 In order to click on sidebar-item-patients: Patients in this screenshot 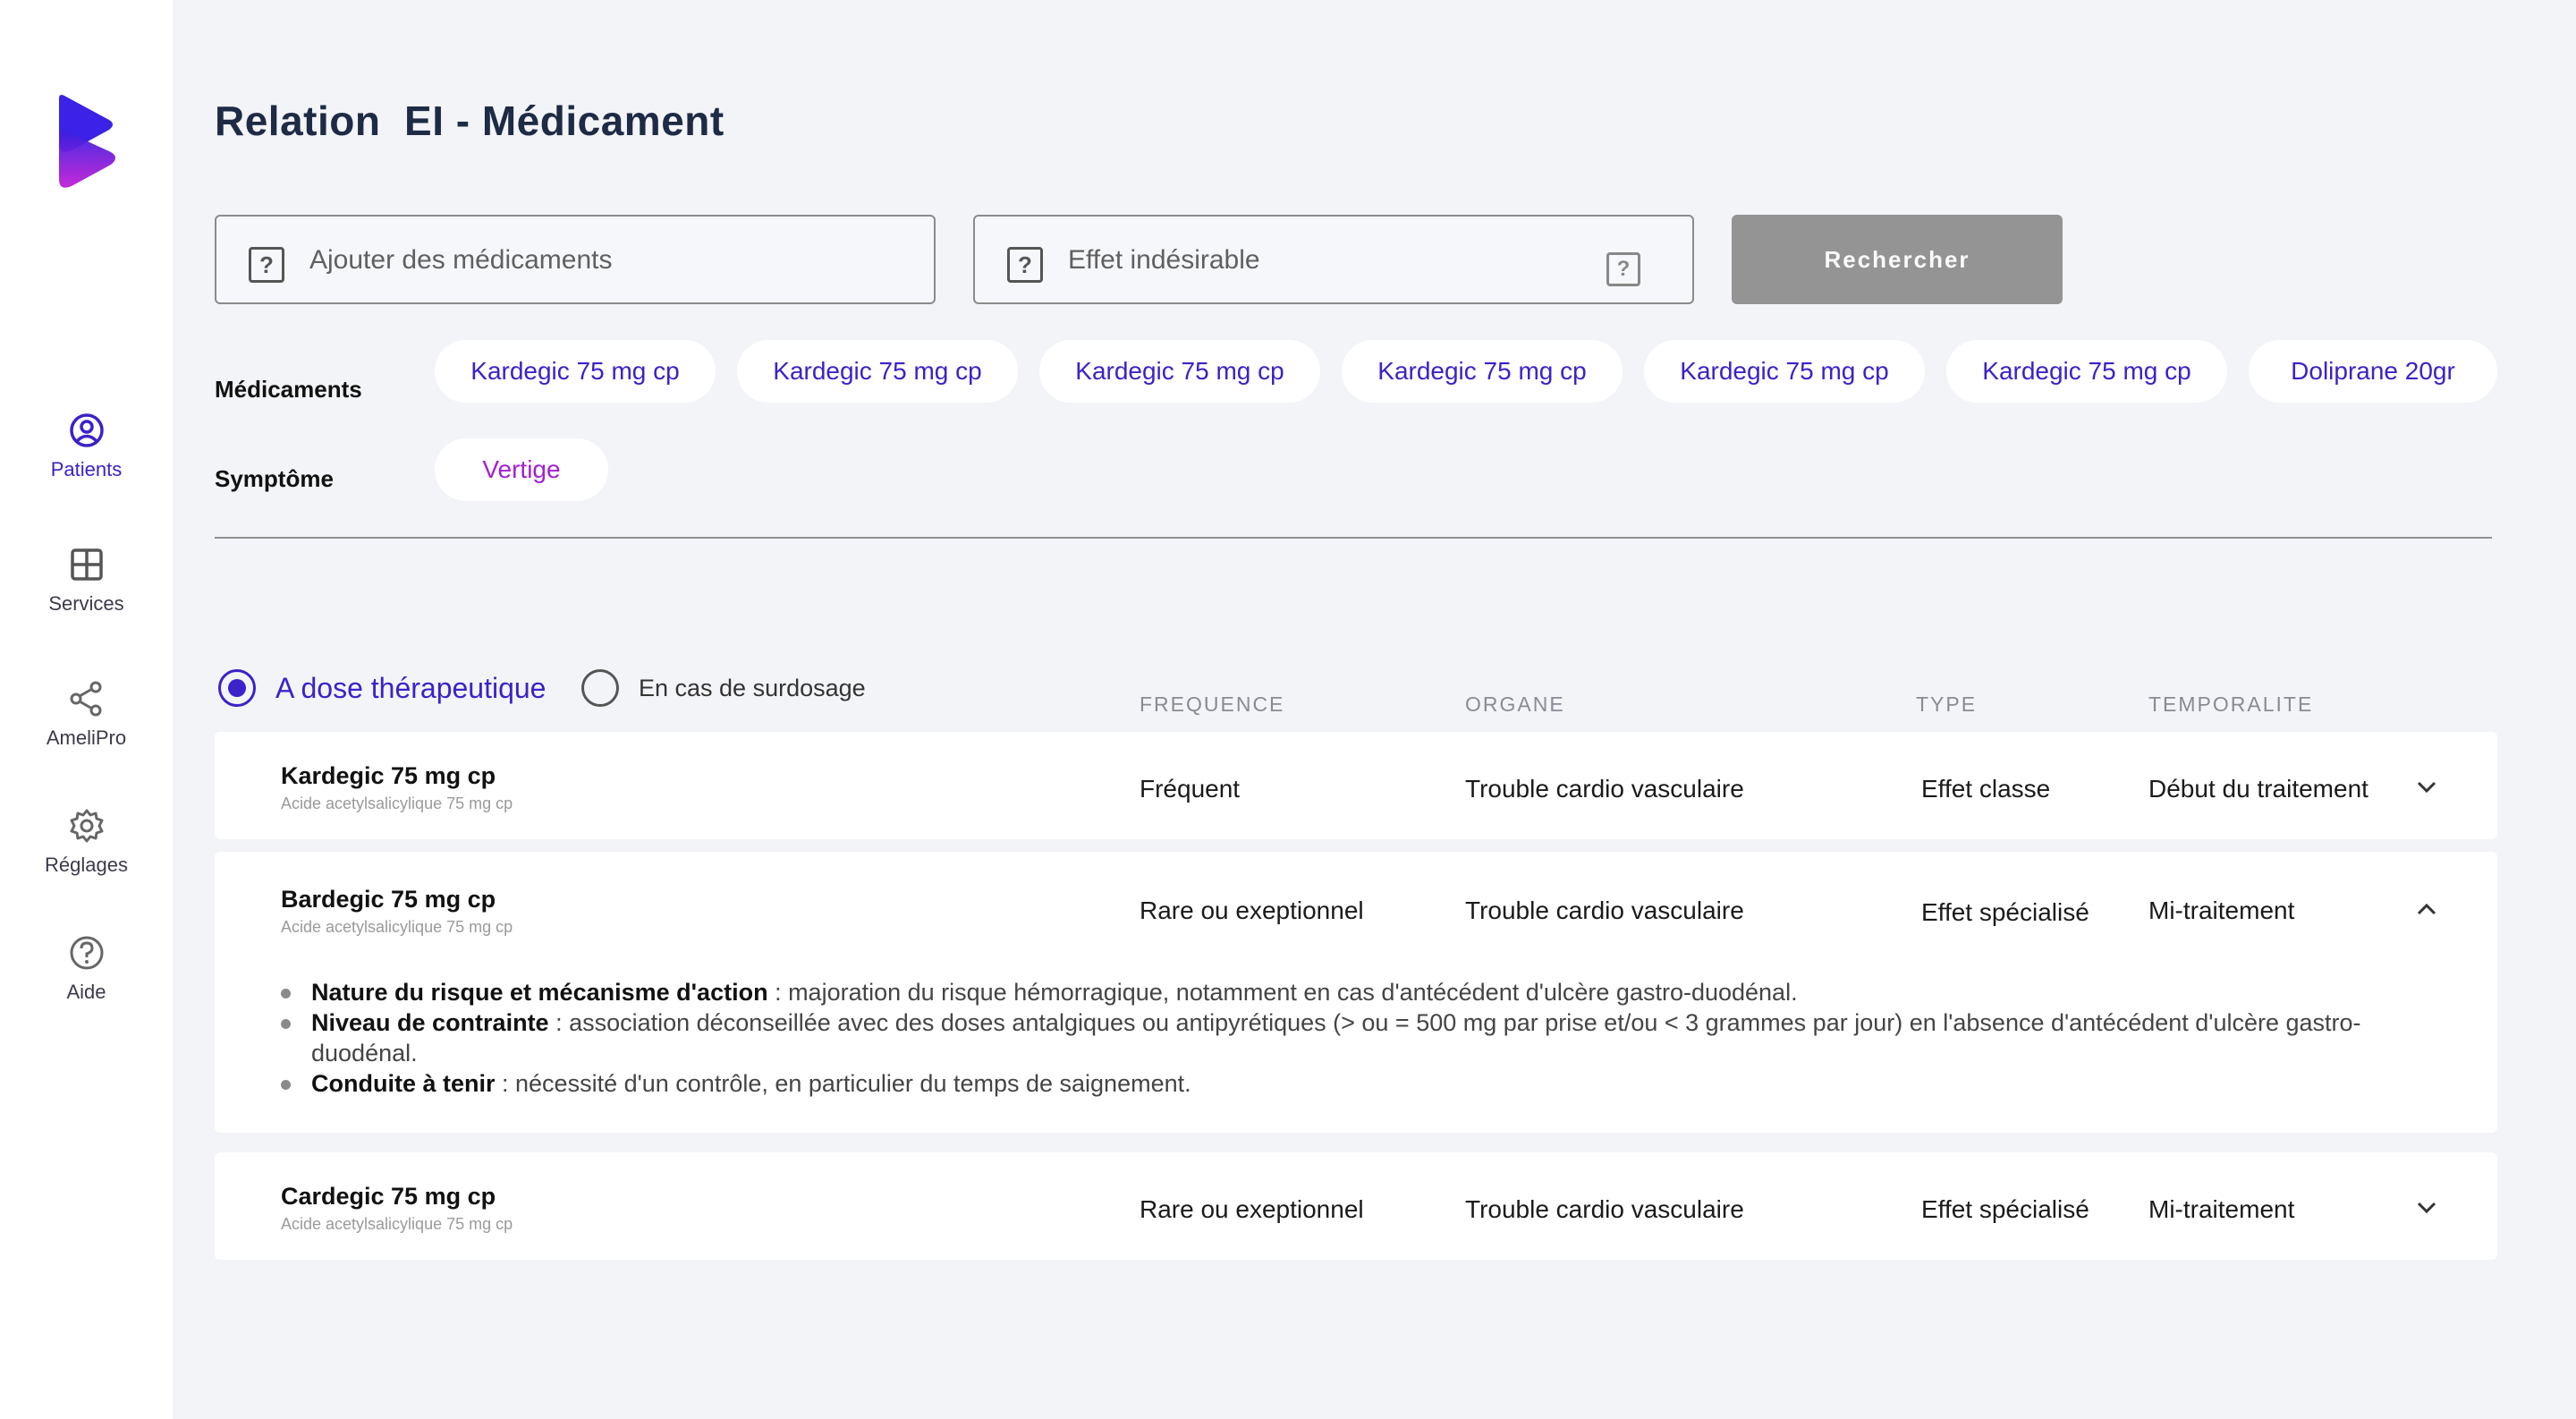, I will do `click(86, 446)`.